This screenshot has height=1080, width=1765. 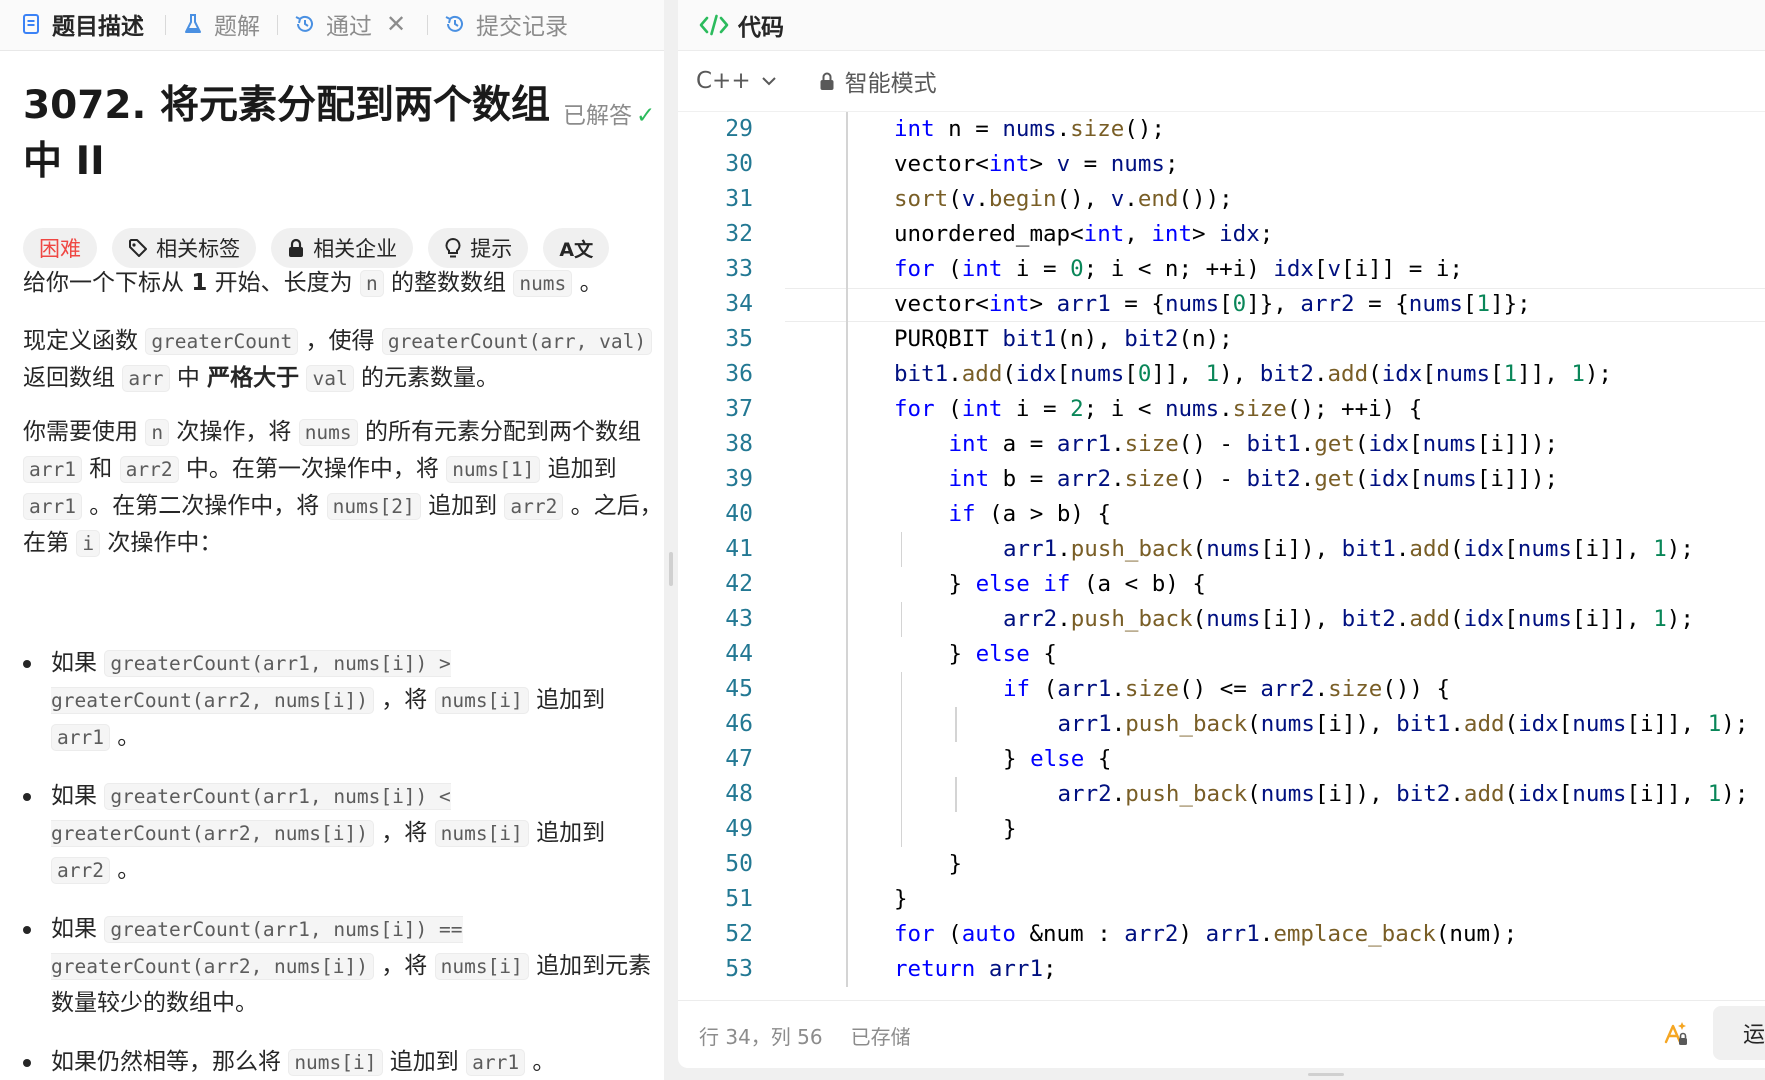 I want to click on tab-label: 通过, so click(x=349, y=27).